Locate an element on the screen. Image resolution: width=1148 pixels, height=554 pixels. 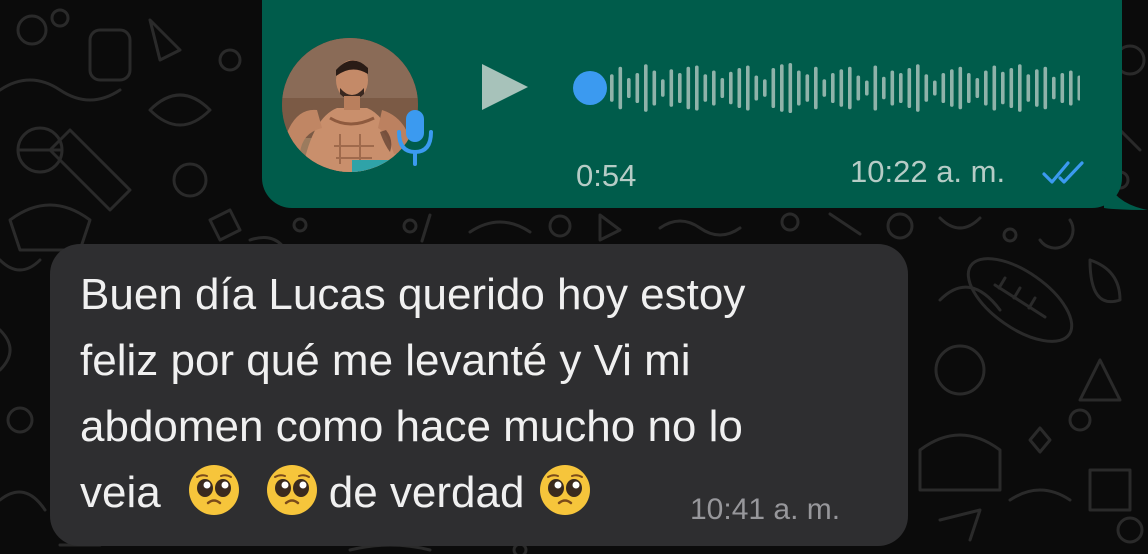
message-fragment: de verdad is located at coordinates (426, 492).